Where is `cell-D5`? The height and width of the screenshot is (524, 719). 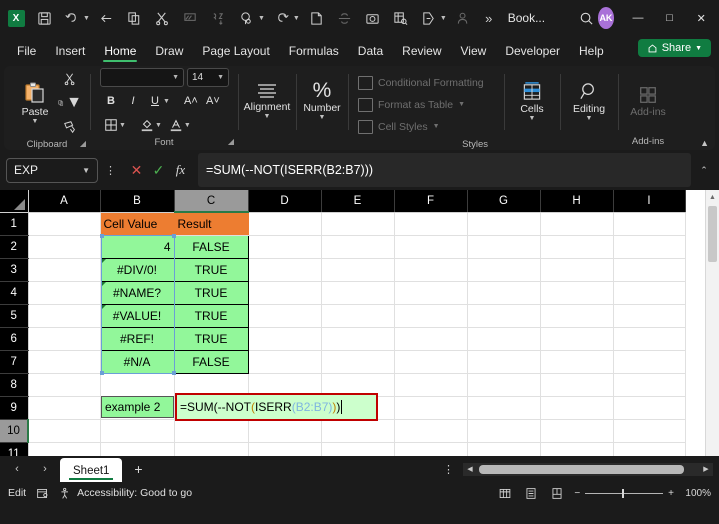
cell-D5 is located at coordinates (285, 316).